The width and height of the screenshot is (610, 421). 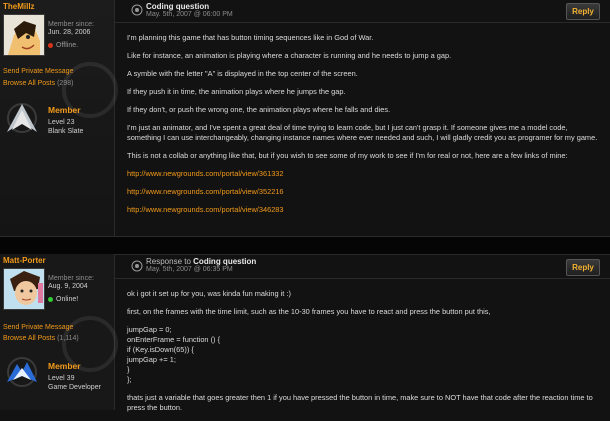 I want to click on post-title: Response to Coding question, so click(x=201, y=261).